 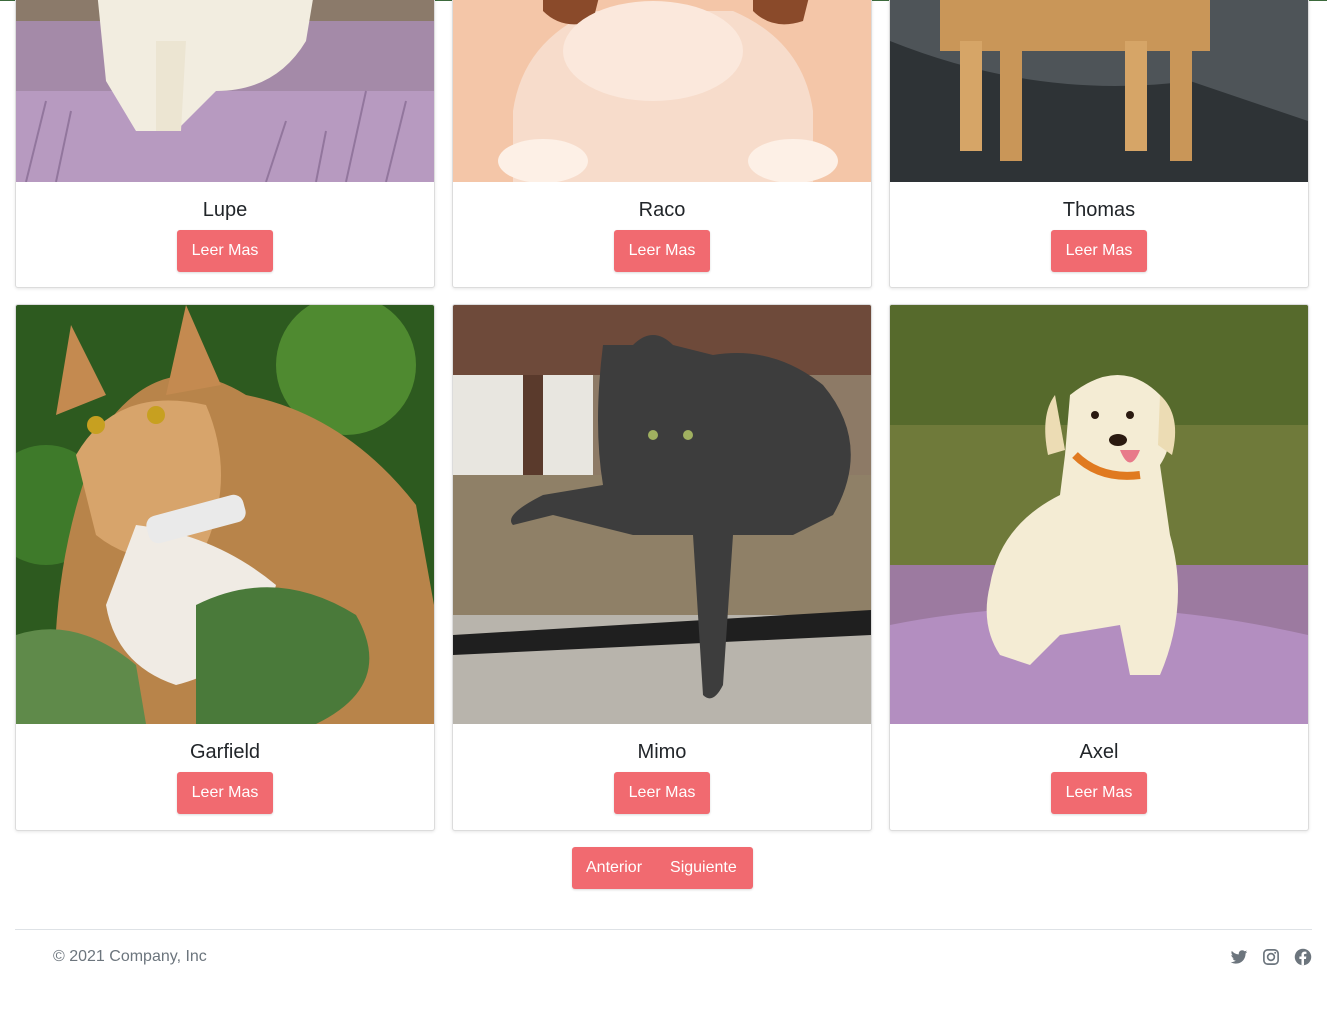 What do you see at coordinates (1099, 752) in the screenshot?
I see `pet-name: Axel` at bounding box center [1099, 752].